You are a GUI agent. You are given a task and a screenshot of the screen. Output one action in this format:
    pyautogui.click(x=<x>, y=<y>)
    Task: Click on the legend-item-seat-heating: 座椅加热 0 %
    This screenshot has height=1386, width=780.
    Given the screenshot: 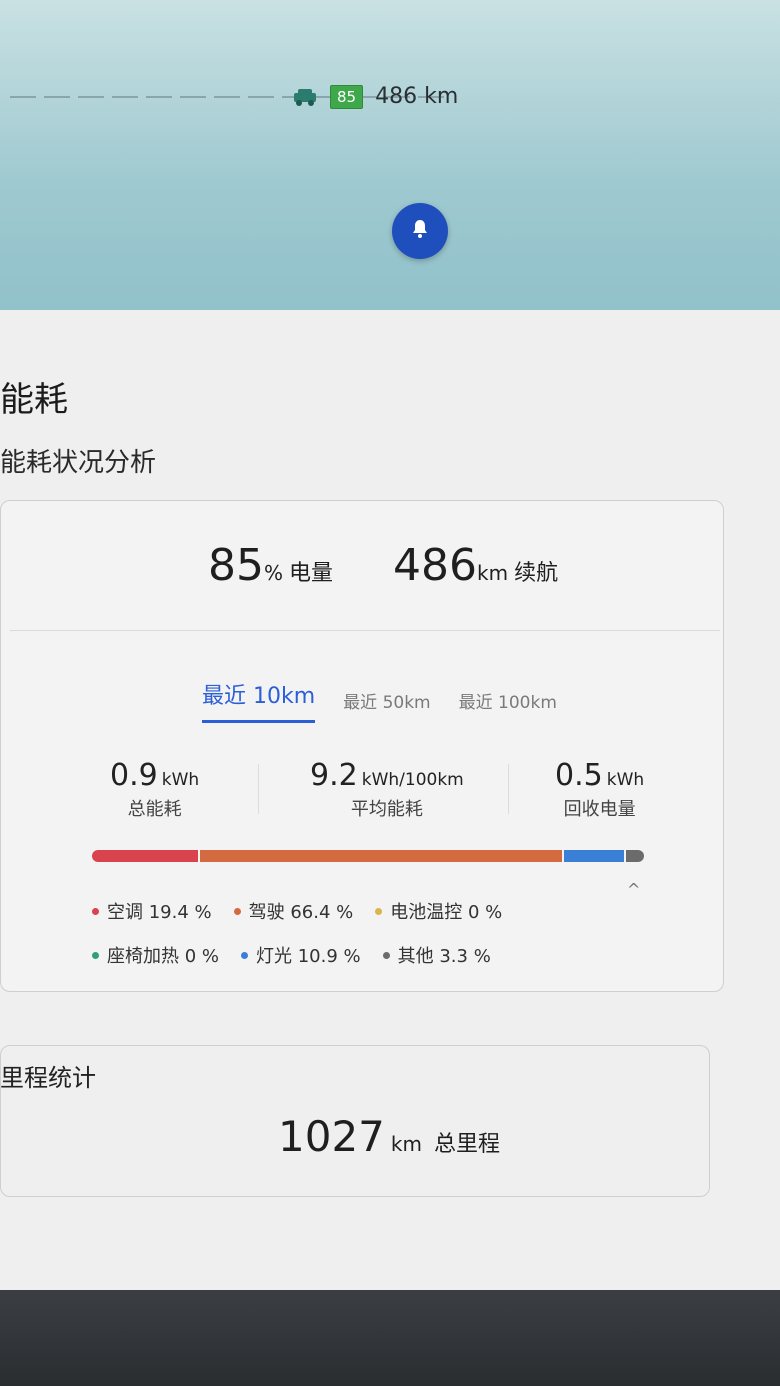 What is the action you would take?
    pyautogui.click(x=155, y=955)
    